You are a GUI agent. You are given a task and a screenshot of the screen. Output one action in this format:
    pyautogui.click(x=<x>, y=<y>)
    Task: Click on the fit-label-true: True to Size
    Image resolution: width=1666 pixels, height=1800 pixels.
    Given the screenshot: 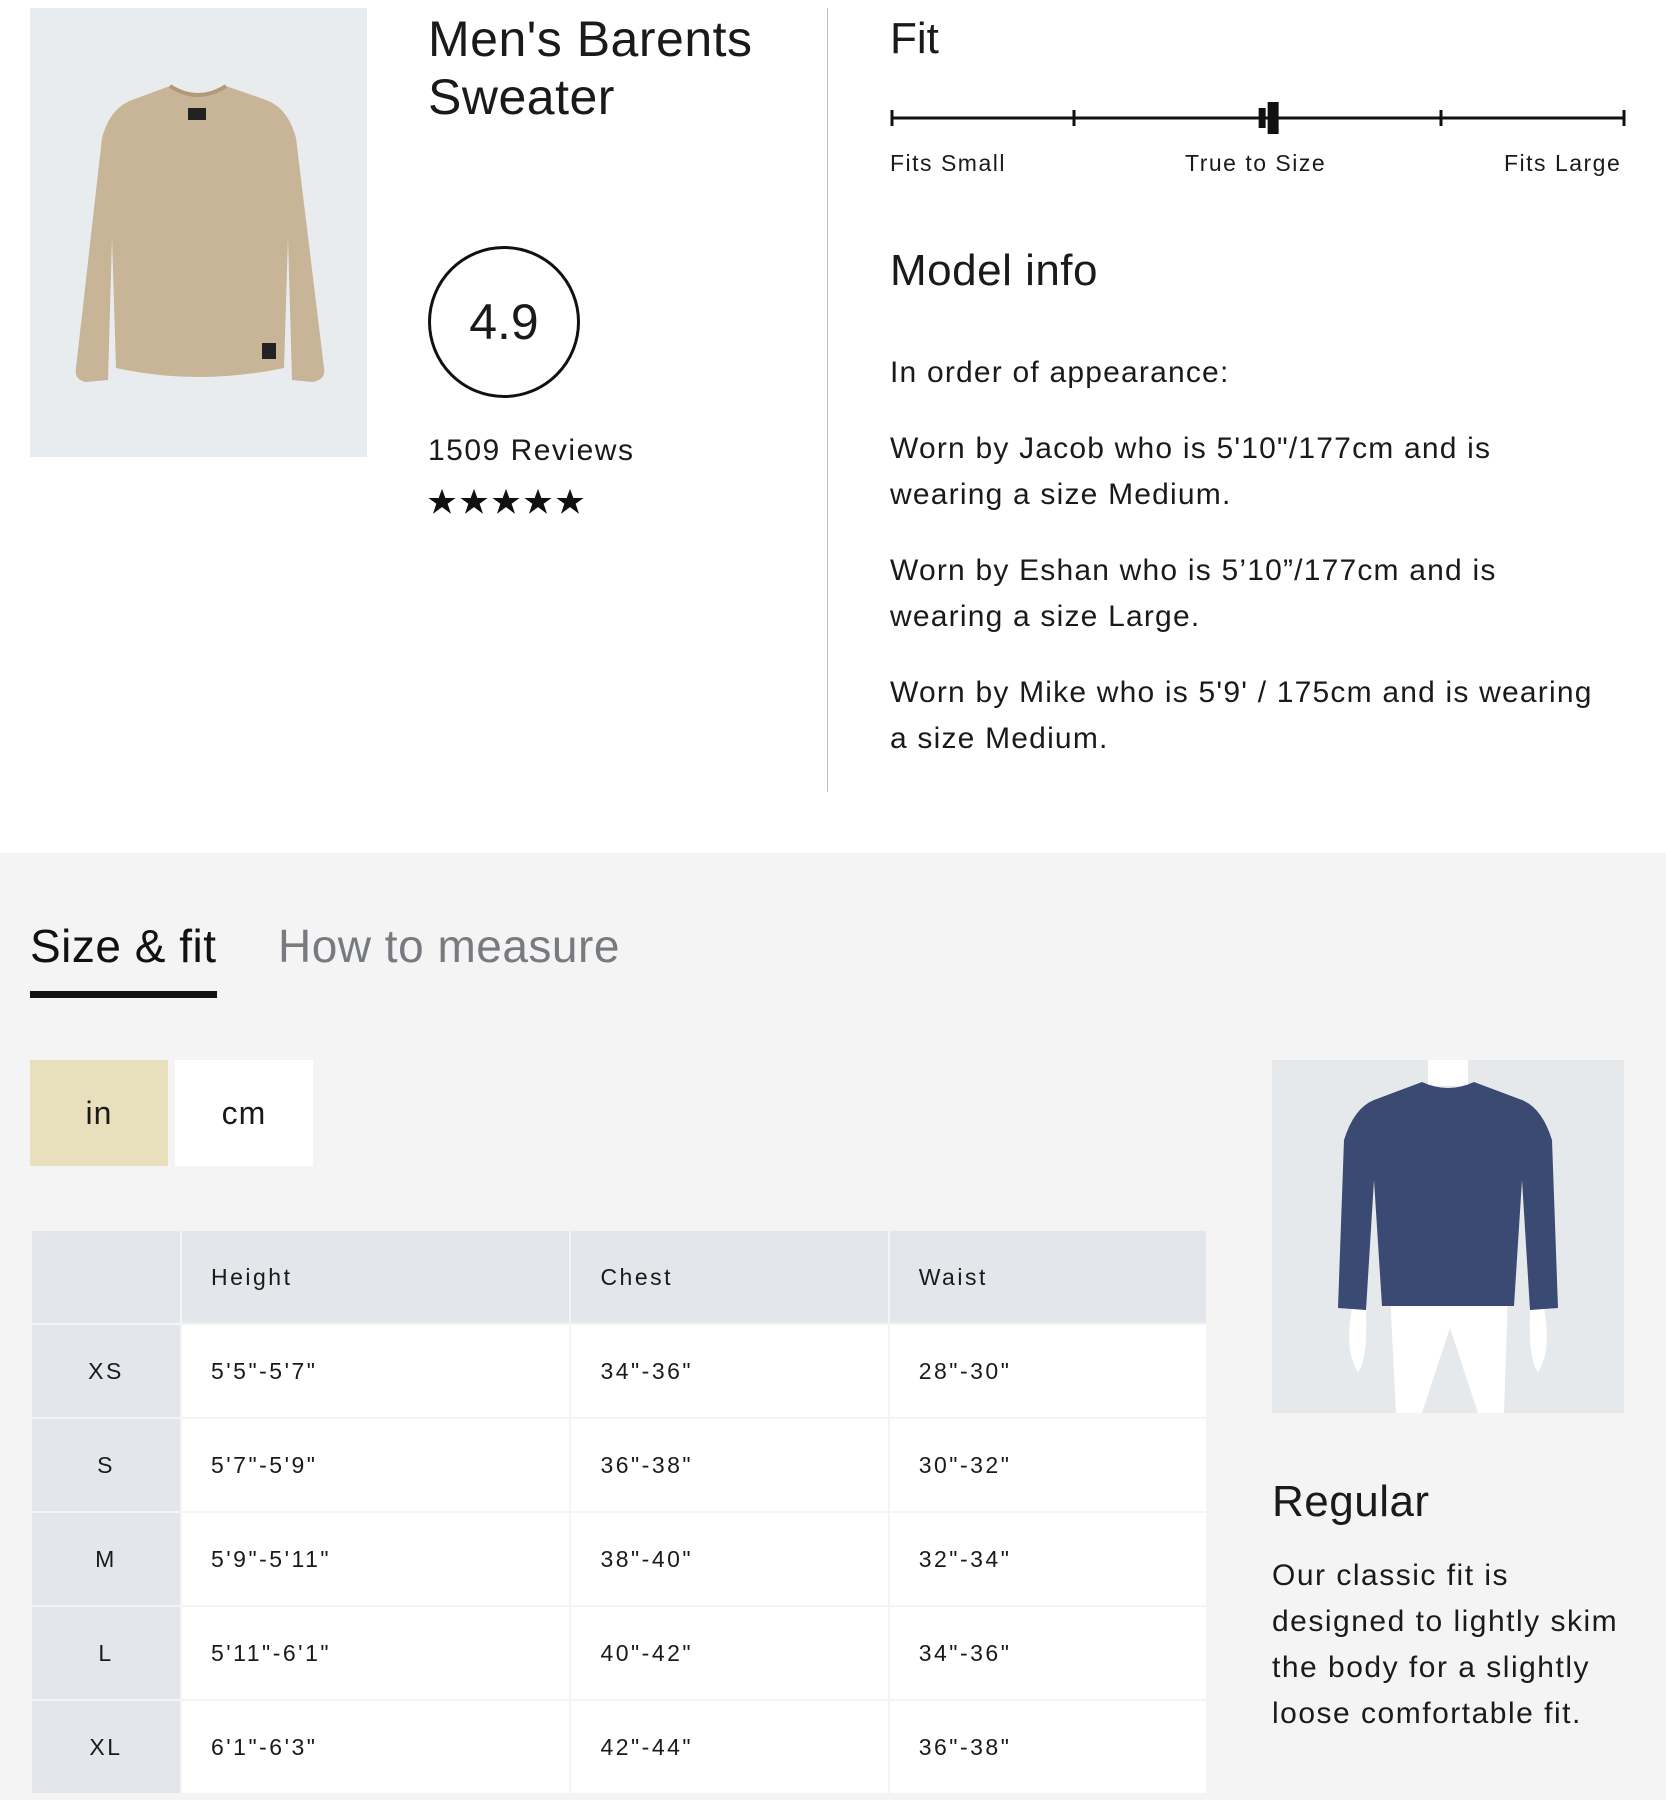 What is the action you would take?
    pyautogui.click(x=1256, y=163)
    